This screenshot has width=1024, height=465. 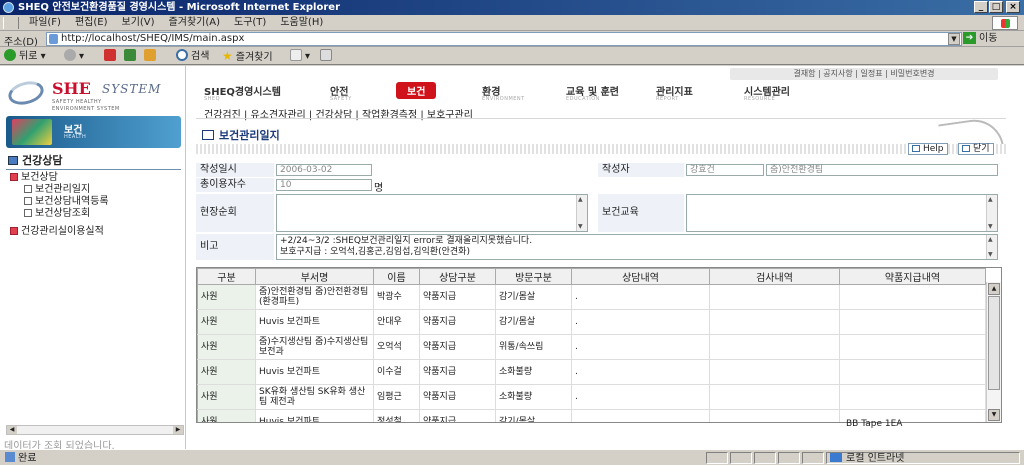 I want to click on patrol-textarea, so click(x=432, y=213).